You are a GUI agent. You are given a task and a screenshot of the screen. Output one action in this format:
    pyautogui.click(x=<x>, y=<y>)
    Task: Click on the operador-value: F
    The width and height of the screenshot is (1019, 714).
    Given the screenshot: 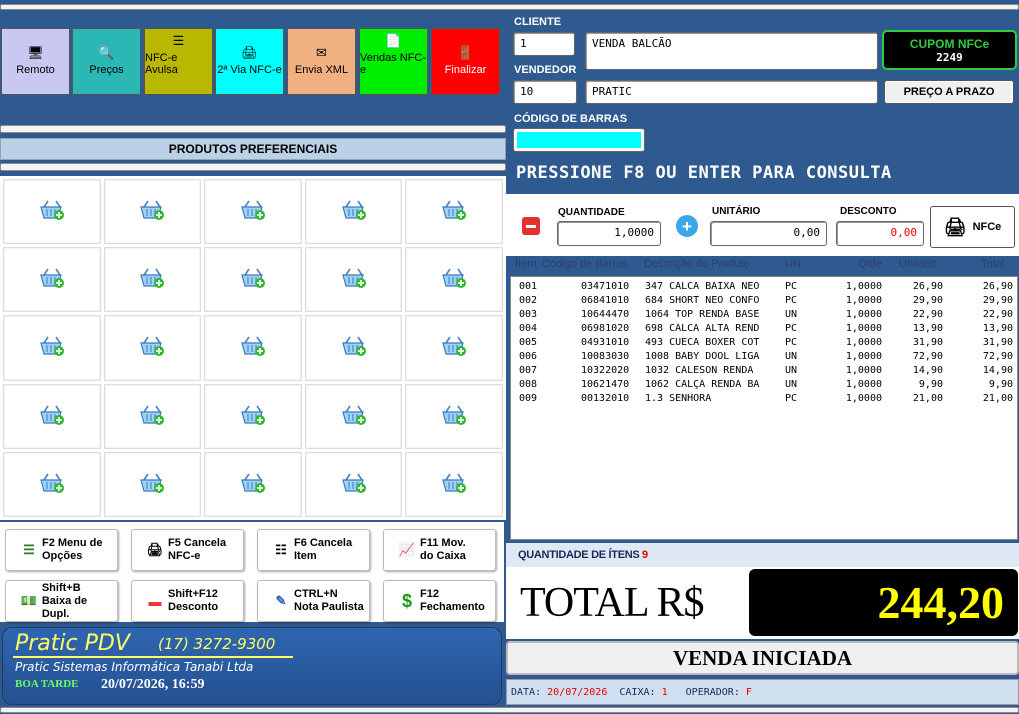 What is the action you would take?
    pyautogui.click(x=748, y=692)
    